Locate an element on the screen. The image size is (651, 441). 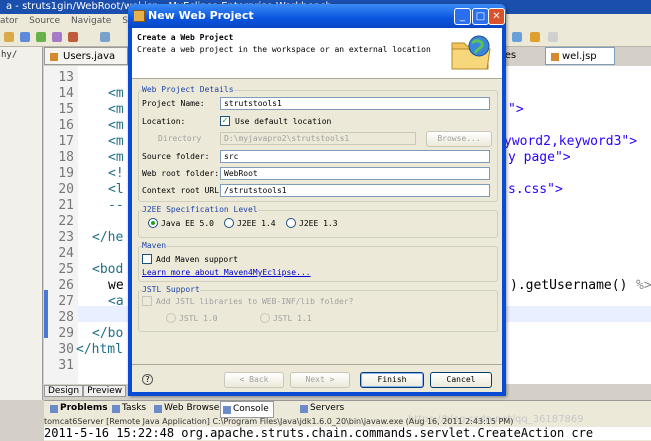
add-jstl-checkbox is located at coordinates (147, 301).